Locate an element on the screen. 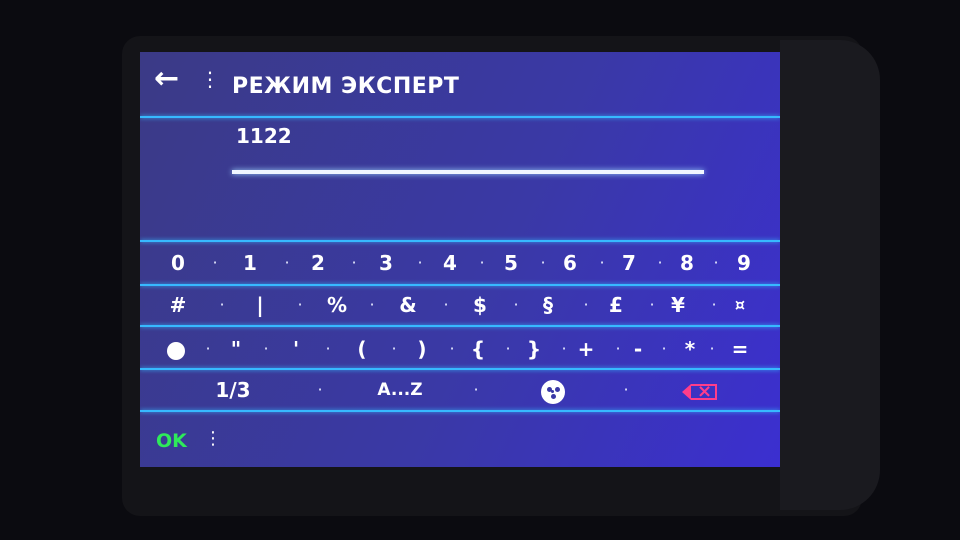  key-circle is located at coordinates (176, 349).